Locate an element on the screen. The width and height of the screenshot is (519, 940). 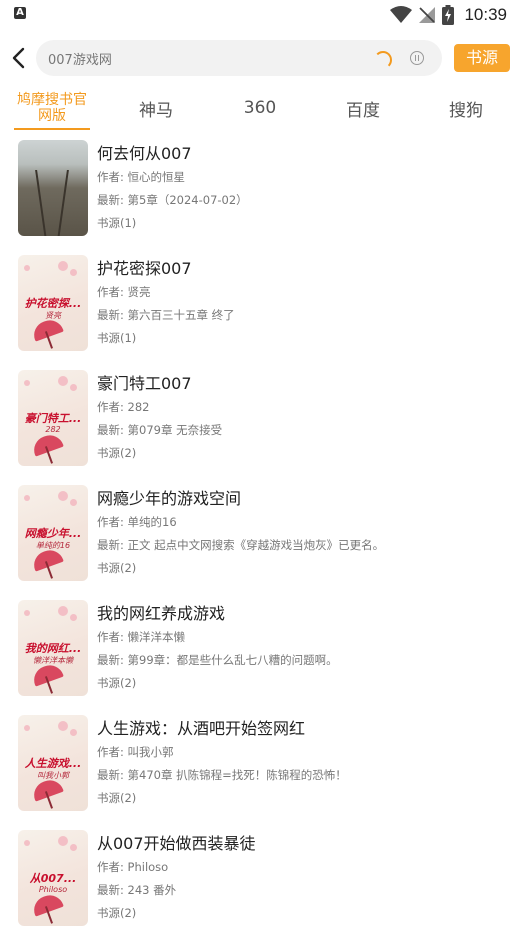
search-engine-tabs: 鸠摩搜书官 网版 神马 360 百度 搜狗 is located at coordinates (259, 110).